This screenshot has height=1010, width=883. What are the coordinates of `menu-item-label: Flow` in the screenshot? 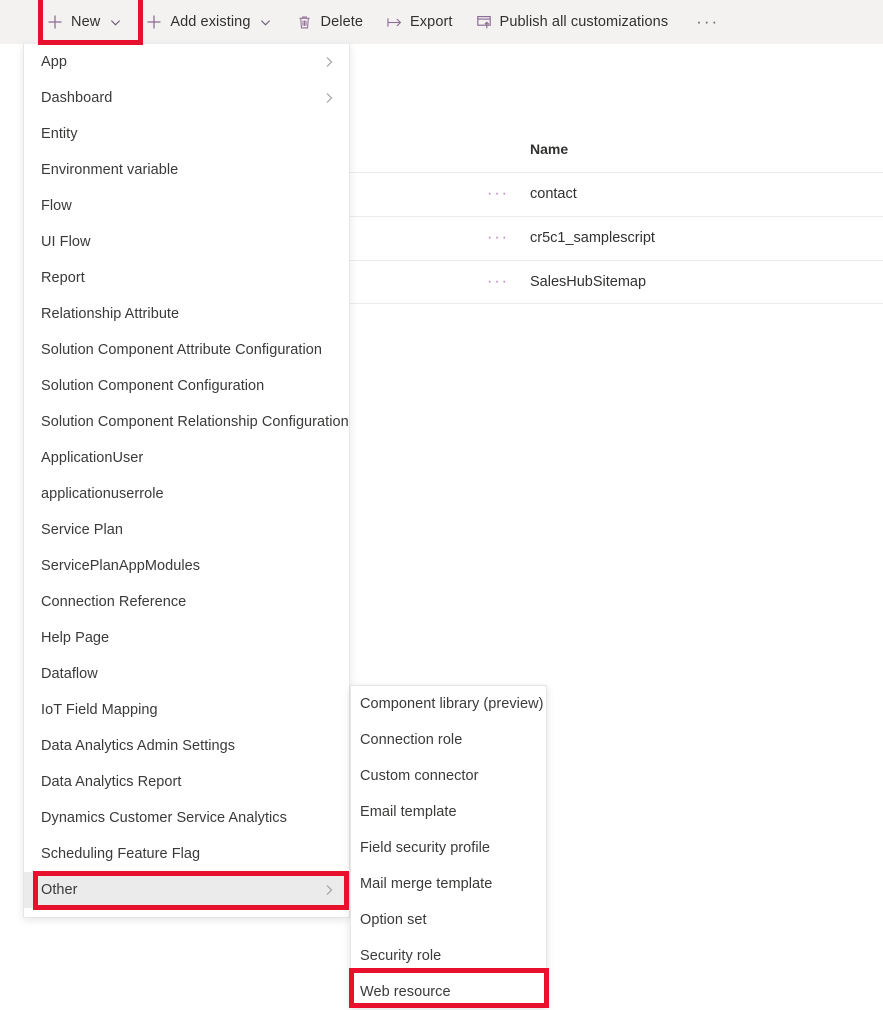 It's located at (56, 206).